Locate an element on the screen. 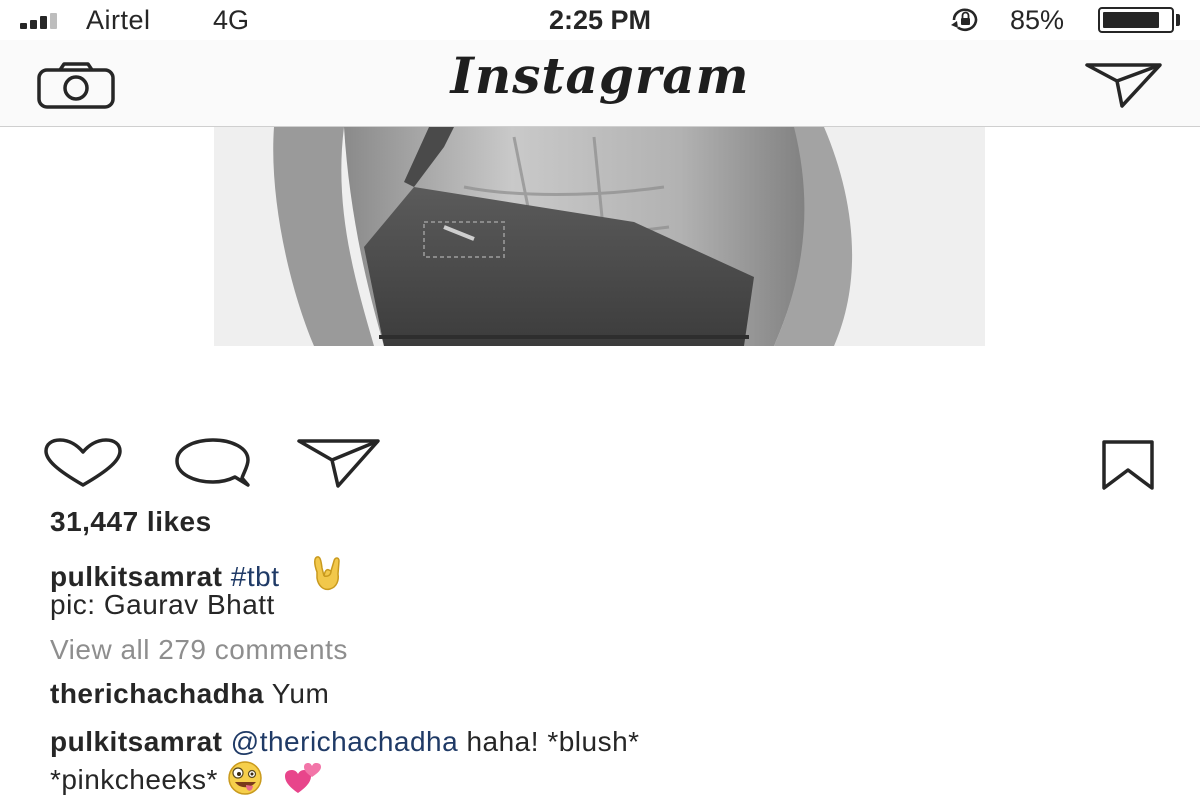  comment-text: haha! *blush* is located at coordinates (553, 741).